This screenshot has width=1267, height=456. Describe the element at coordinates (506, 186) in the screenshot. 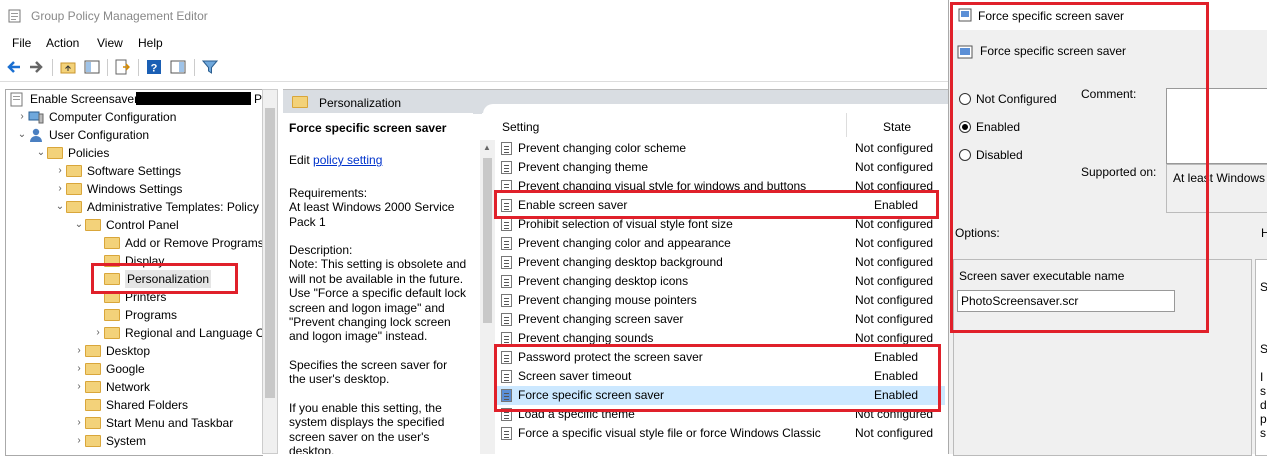

I see `policy-setting-icon` at that location.